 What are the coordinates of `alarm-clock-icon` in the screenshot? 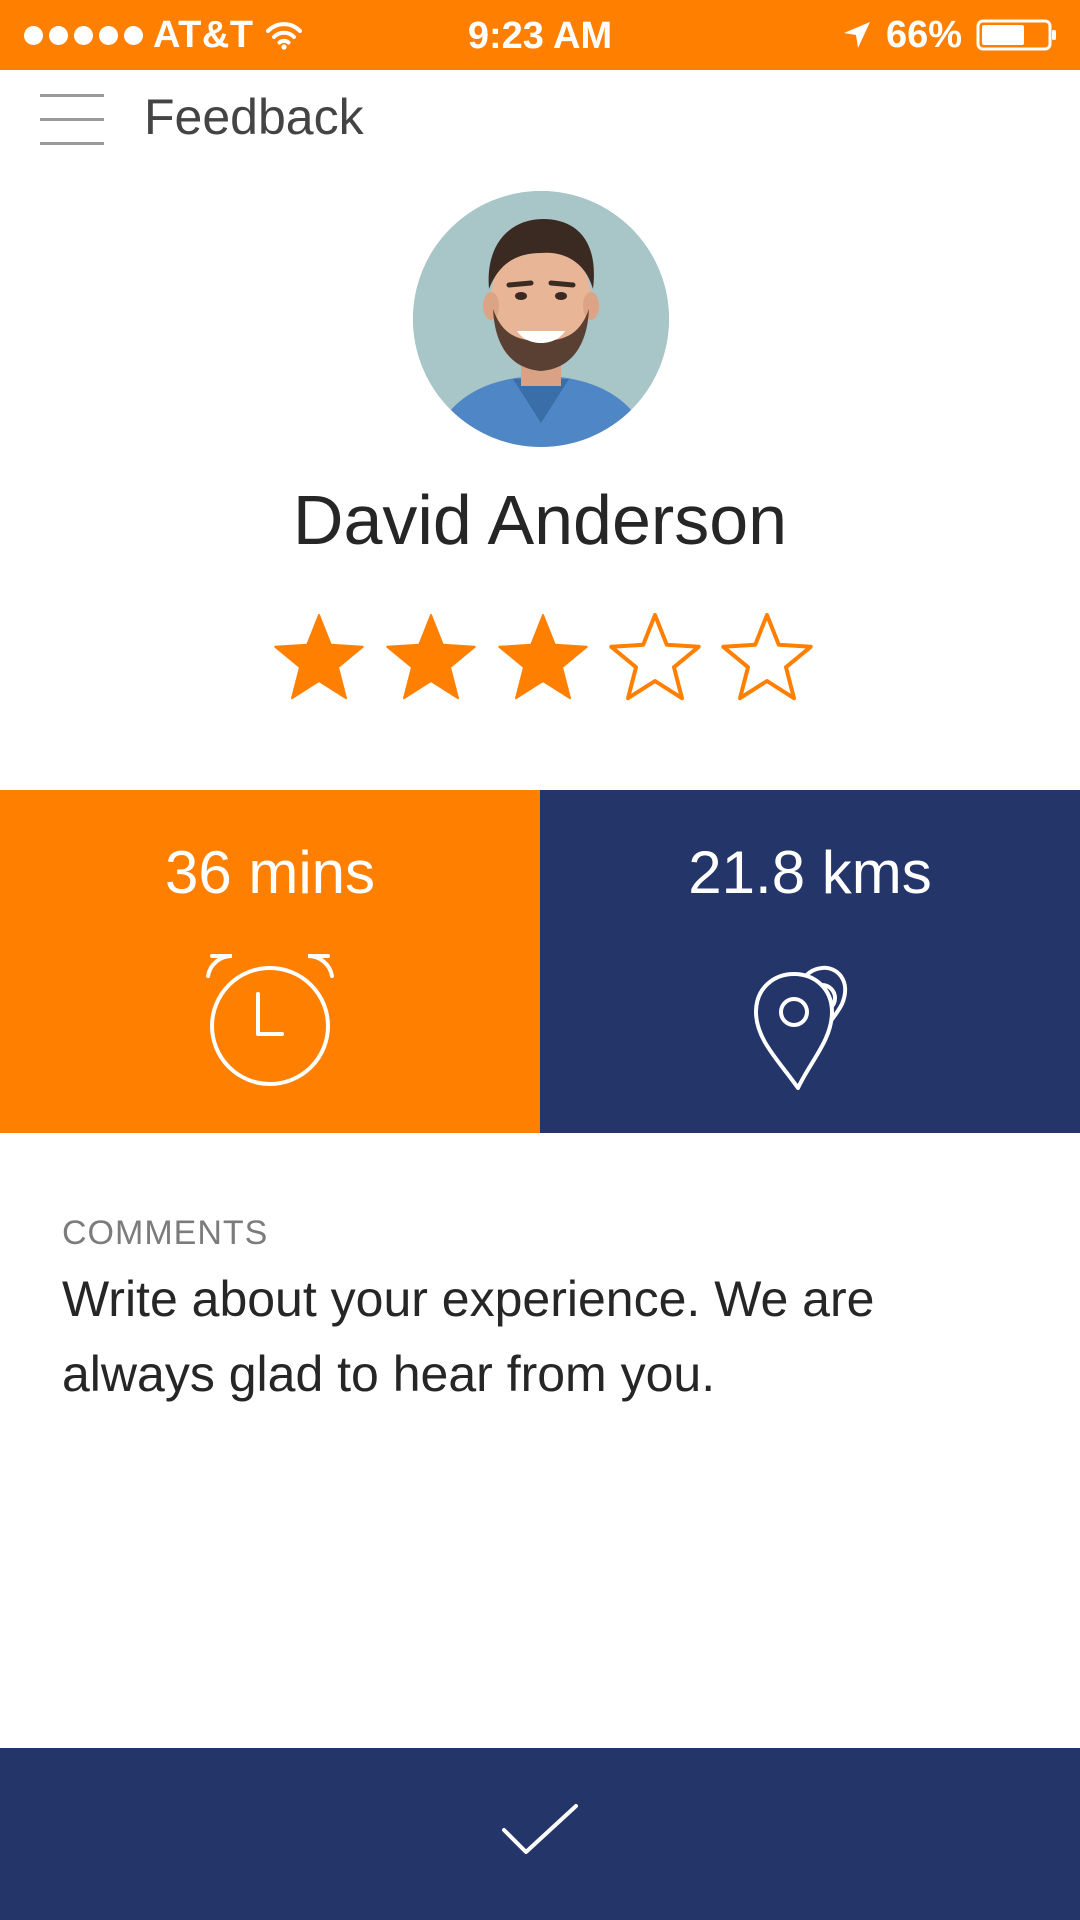 It's located at (270, 1020).